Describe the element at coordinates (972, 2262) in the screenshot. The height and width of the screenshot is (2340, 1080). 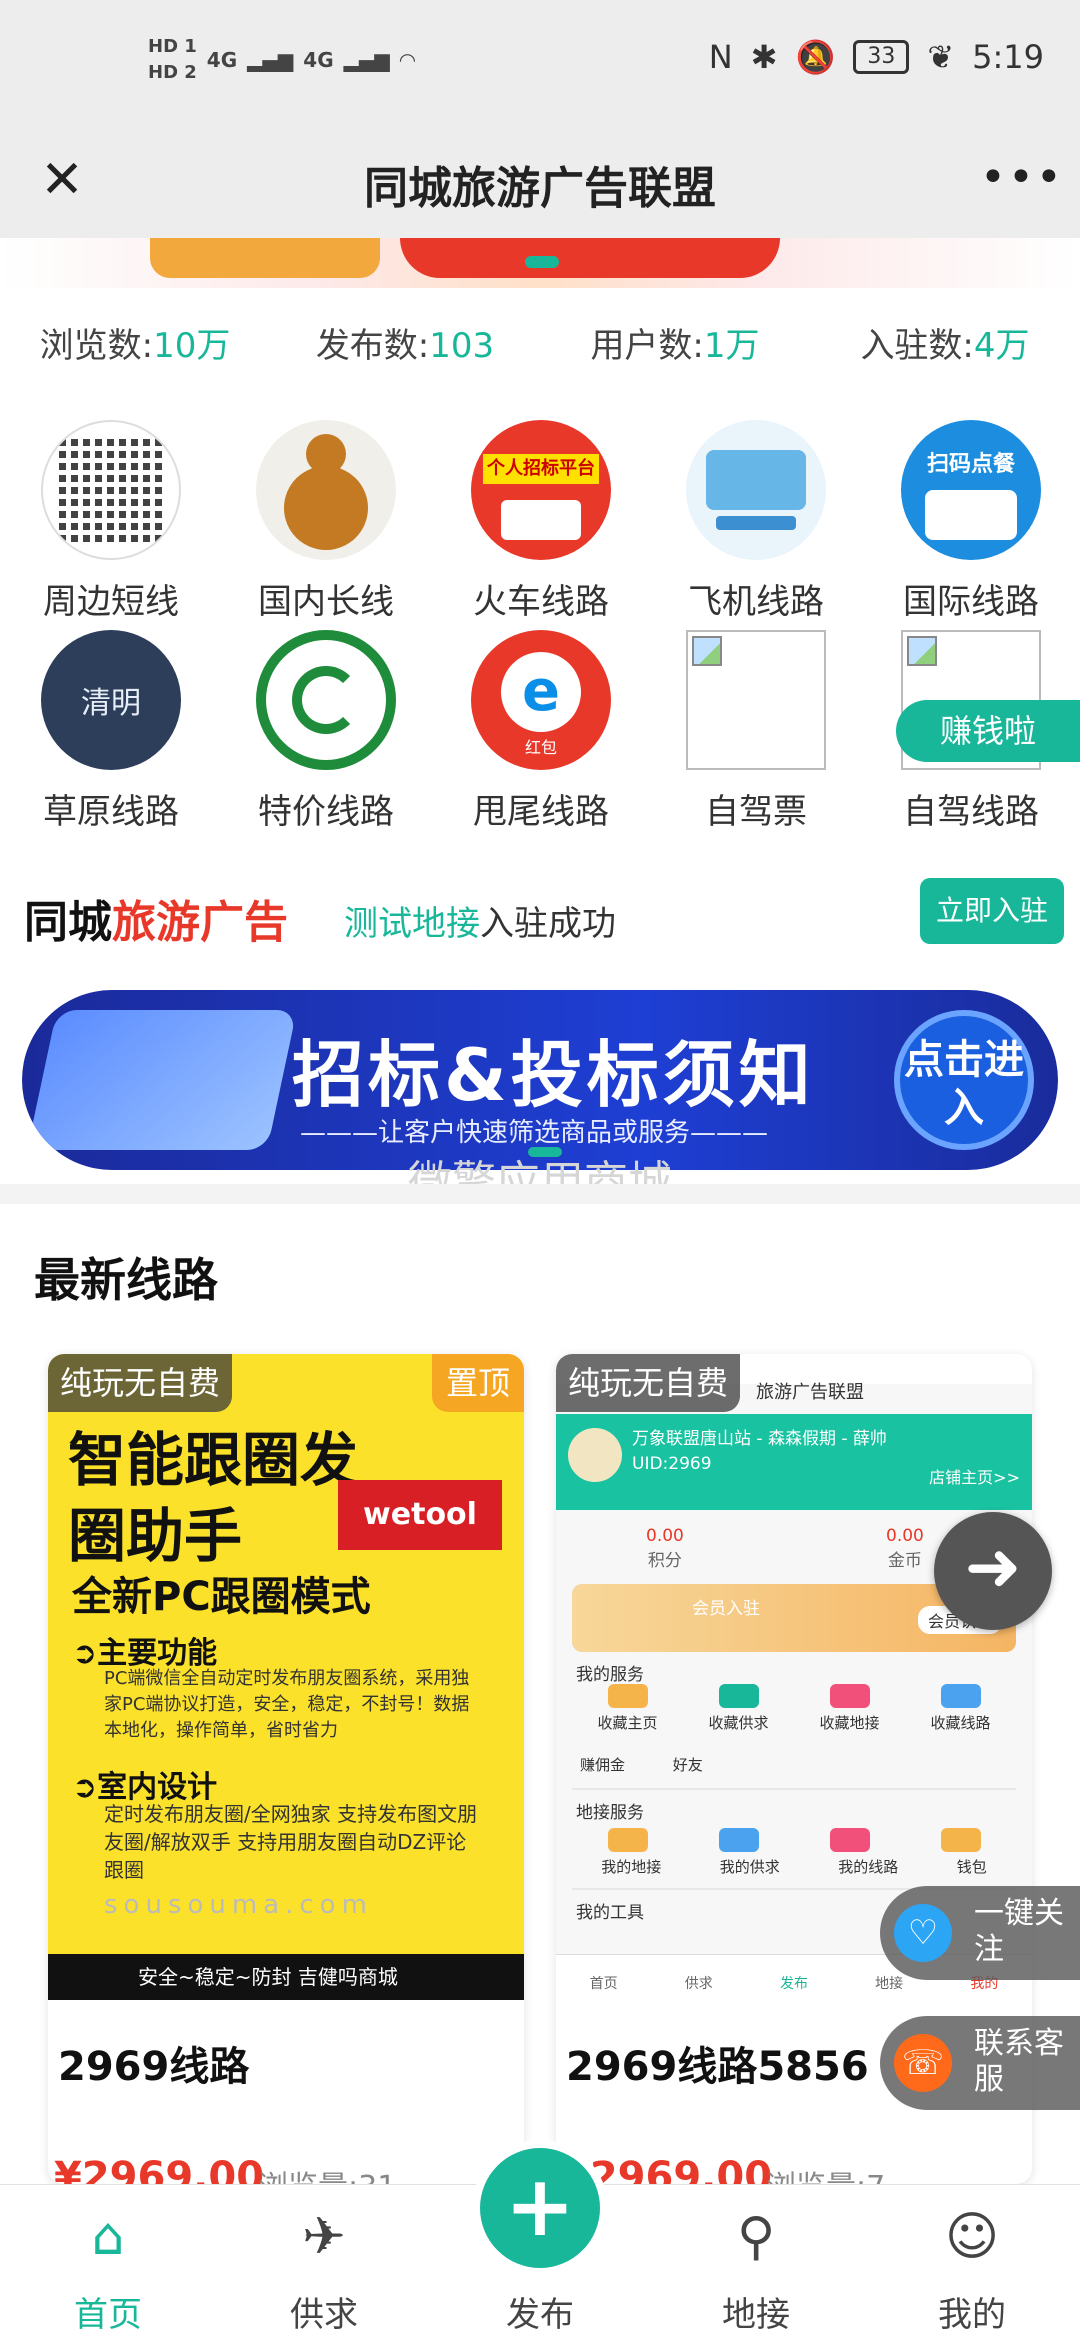
I see `tab-mine: ☺ 我的` at that location.